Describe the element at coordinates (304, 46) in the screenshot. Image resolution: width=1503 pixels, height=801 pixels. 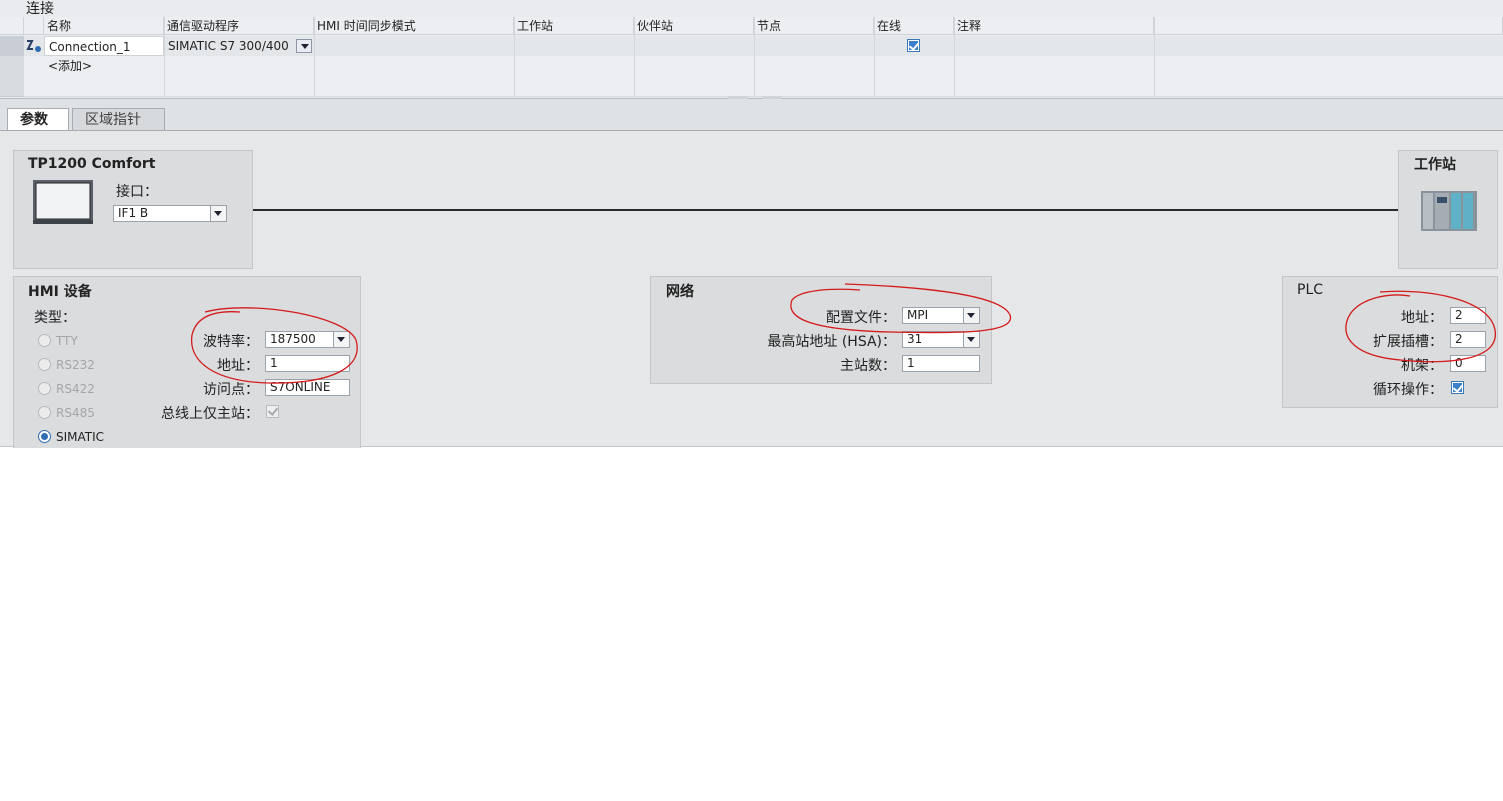
I see `driver-dropdown-button` at that location.